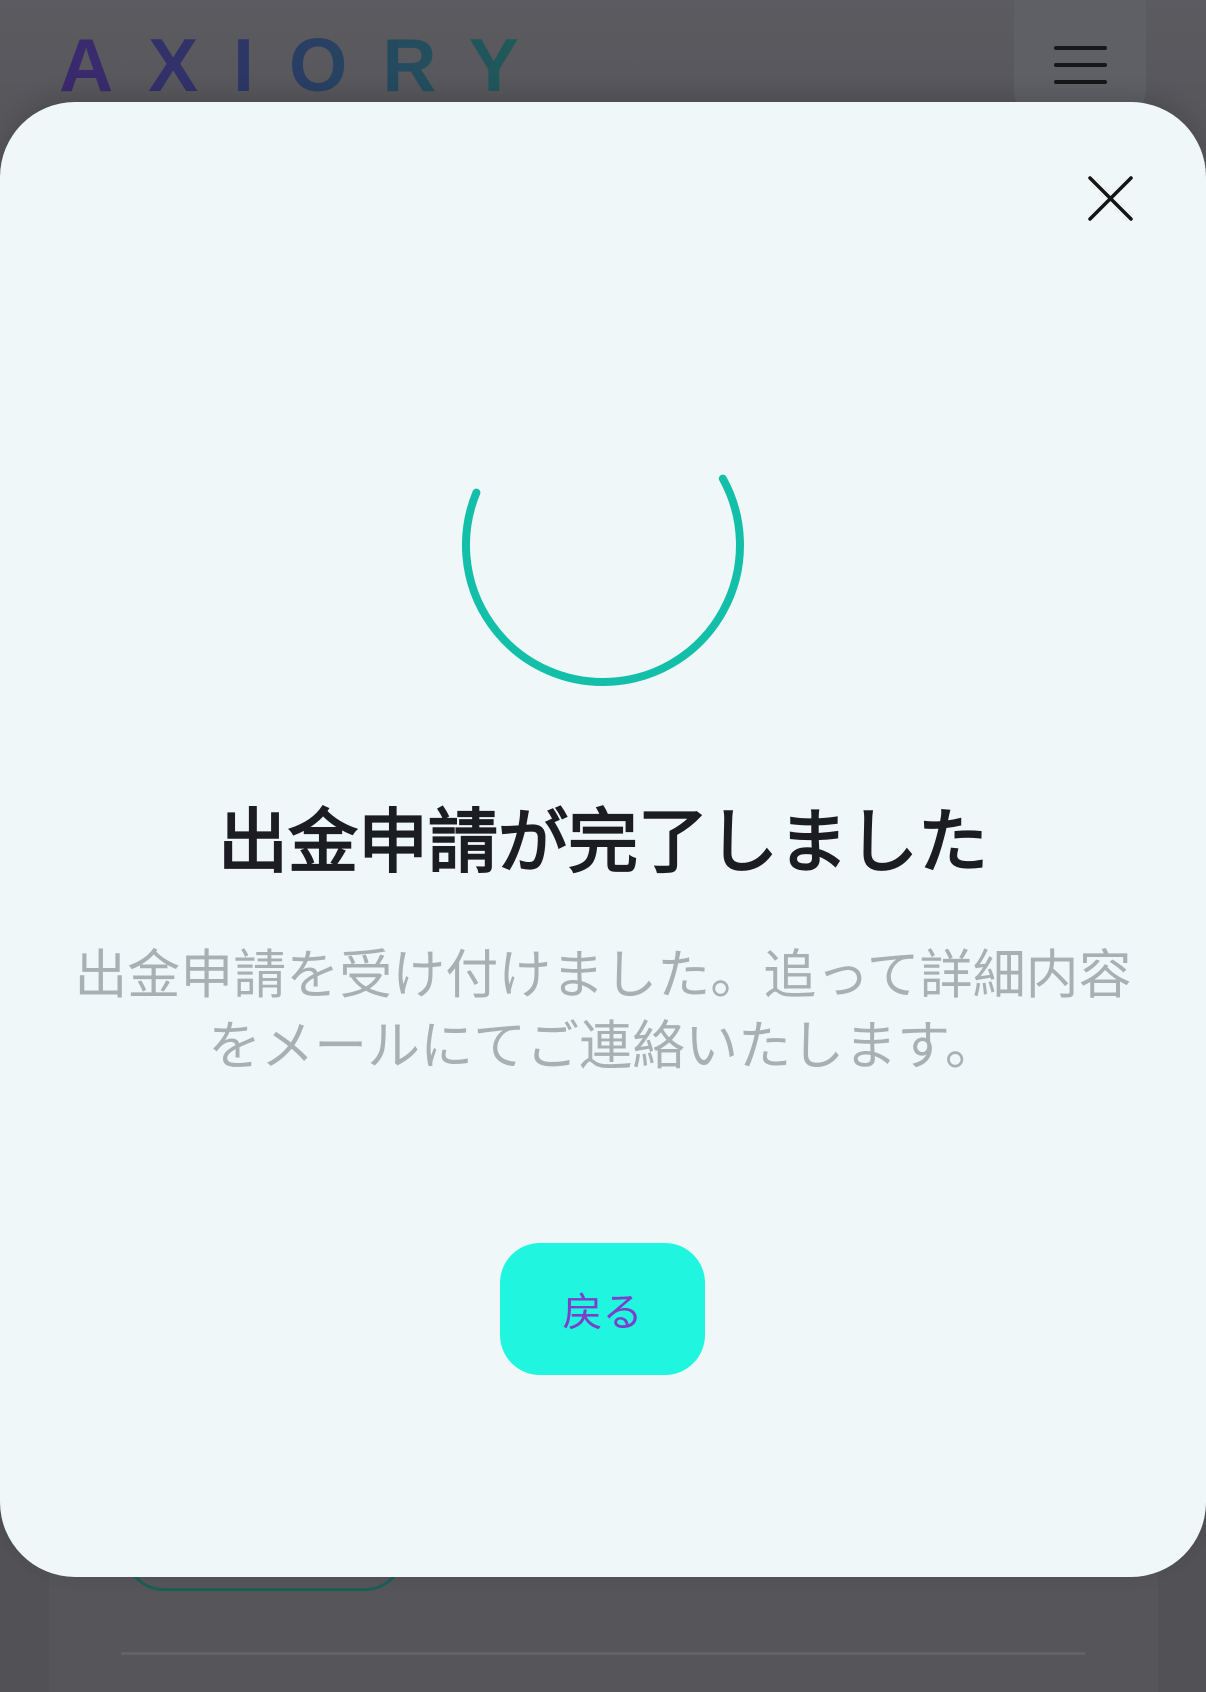 The height and width of the screenshot is (1692, 1206). What do you see at coordinates (603, 545) in the screenshot?
I see `progress-ring-icon` at bounding box center [603, 545].